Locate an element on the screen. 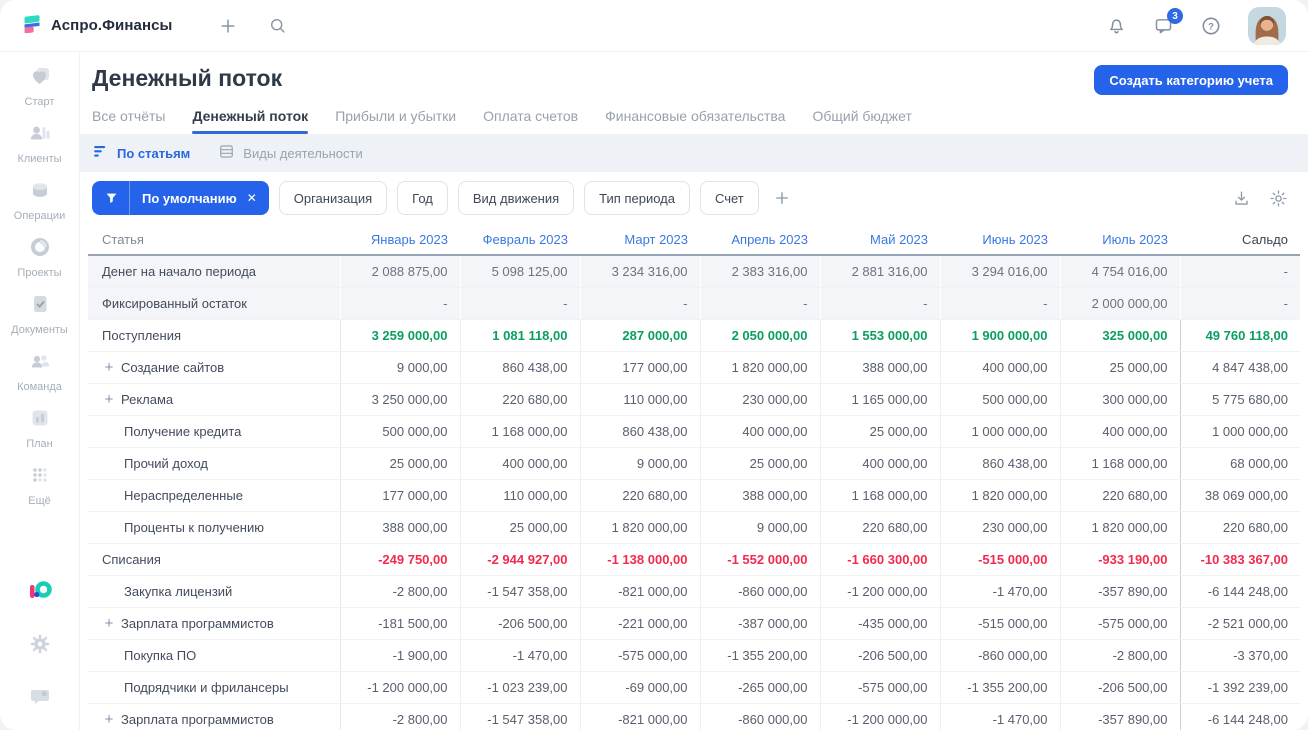 This screenshot has height=730, width=1308. viewtab-by-articles: По статьям is located at coordinates (141, 153).